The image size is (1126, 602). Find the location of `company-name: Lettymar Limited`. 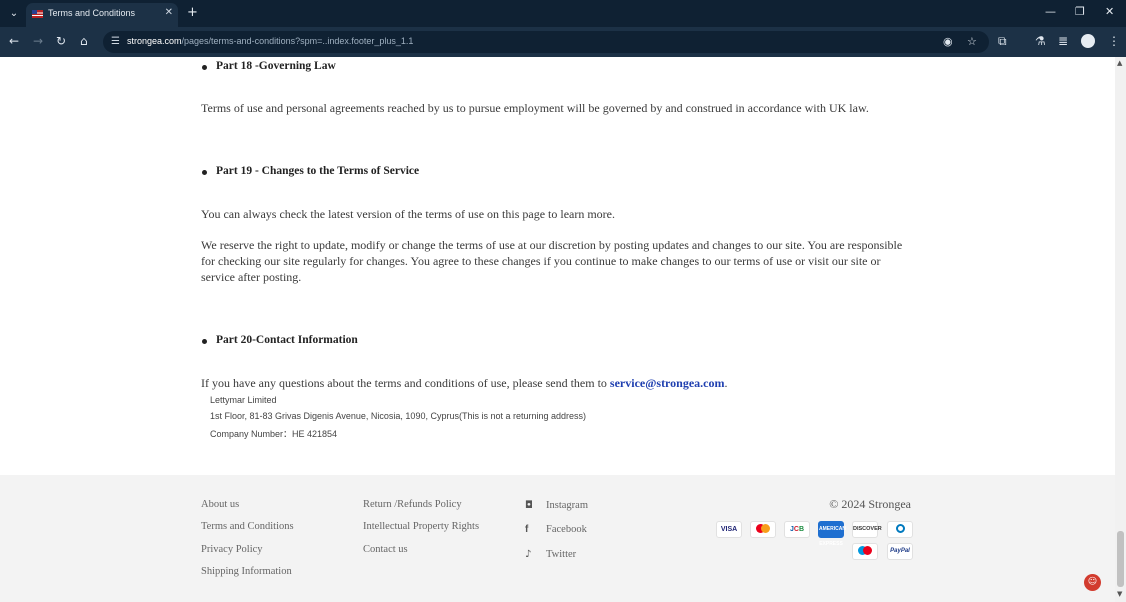

company-name: Lettymar Limited is located at coordinates (243, 400).